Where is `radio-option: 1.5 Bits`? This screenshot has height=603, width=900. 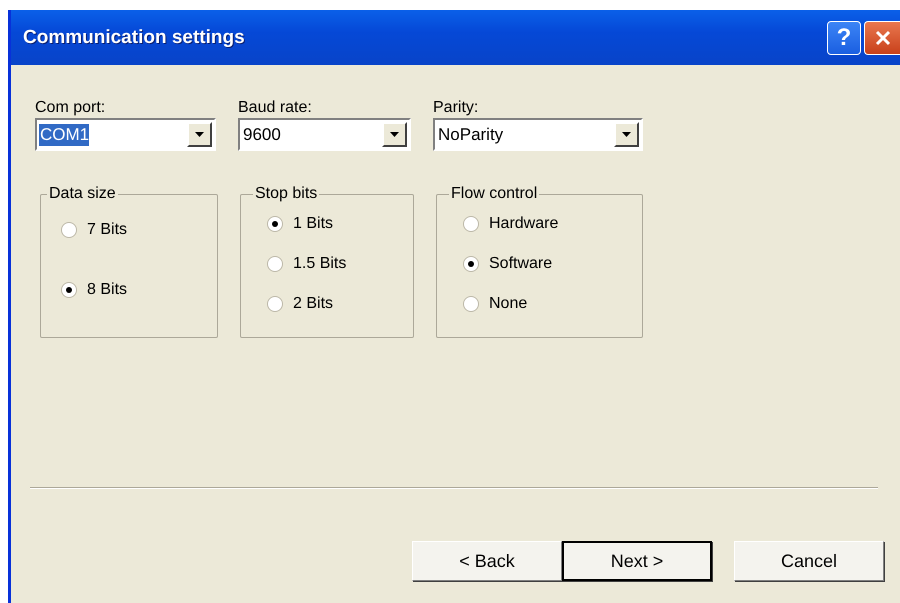
radio-option: 1.5 Bits is located at coordinates (340, 264).